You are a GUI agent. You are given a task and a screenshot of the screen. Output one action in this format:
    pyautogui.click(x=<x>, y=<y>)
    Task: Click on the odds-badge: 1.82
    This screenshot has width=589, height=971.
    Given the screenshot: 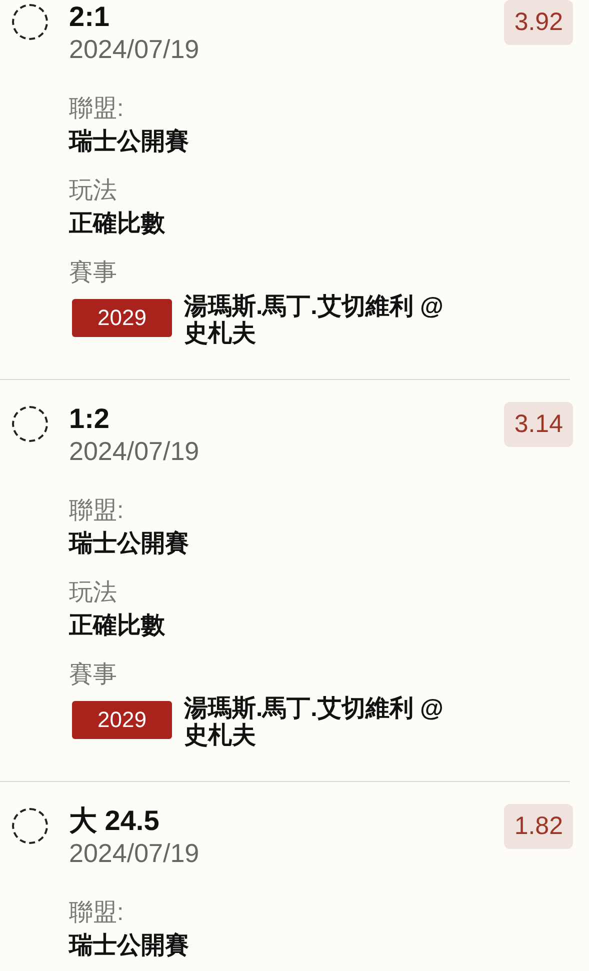 What is the action you would take?
    pyautogui.click(x=538, y=826)
    